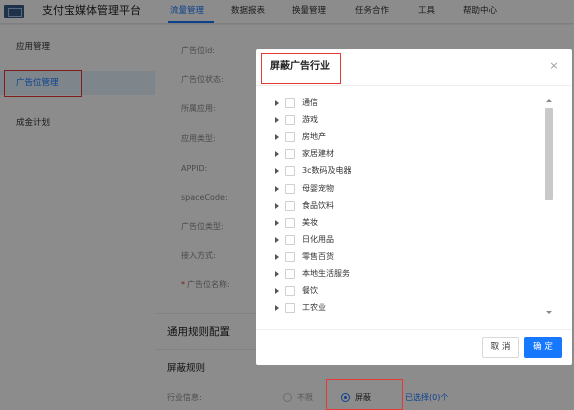  I want to click on tree-row: 食品饮料, so click(407, 206).